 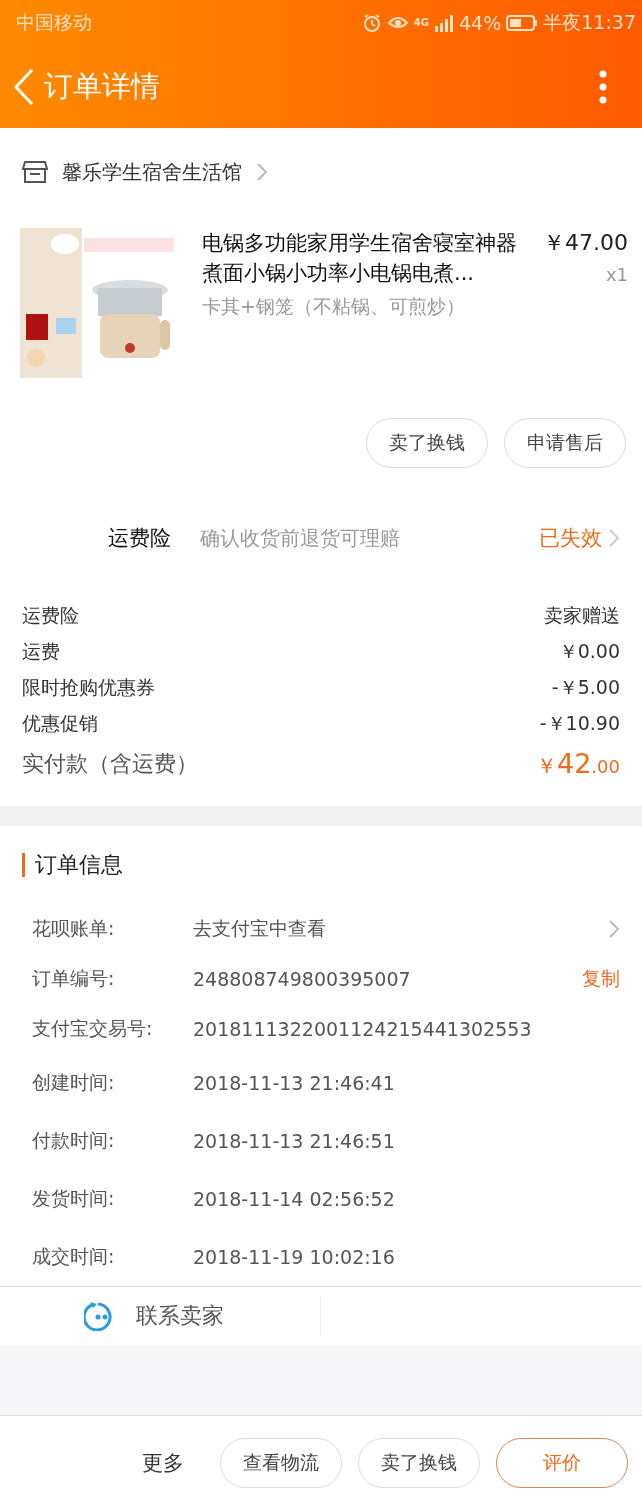 I want to click on contact-seller-button: 联系卖家, so click(x=160, y=1316).